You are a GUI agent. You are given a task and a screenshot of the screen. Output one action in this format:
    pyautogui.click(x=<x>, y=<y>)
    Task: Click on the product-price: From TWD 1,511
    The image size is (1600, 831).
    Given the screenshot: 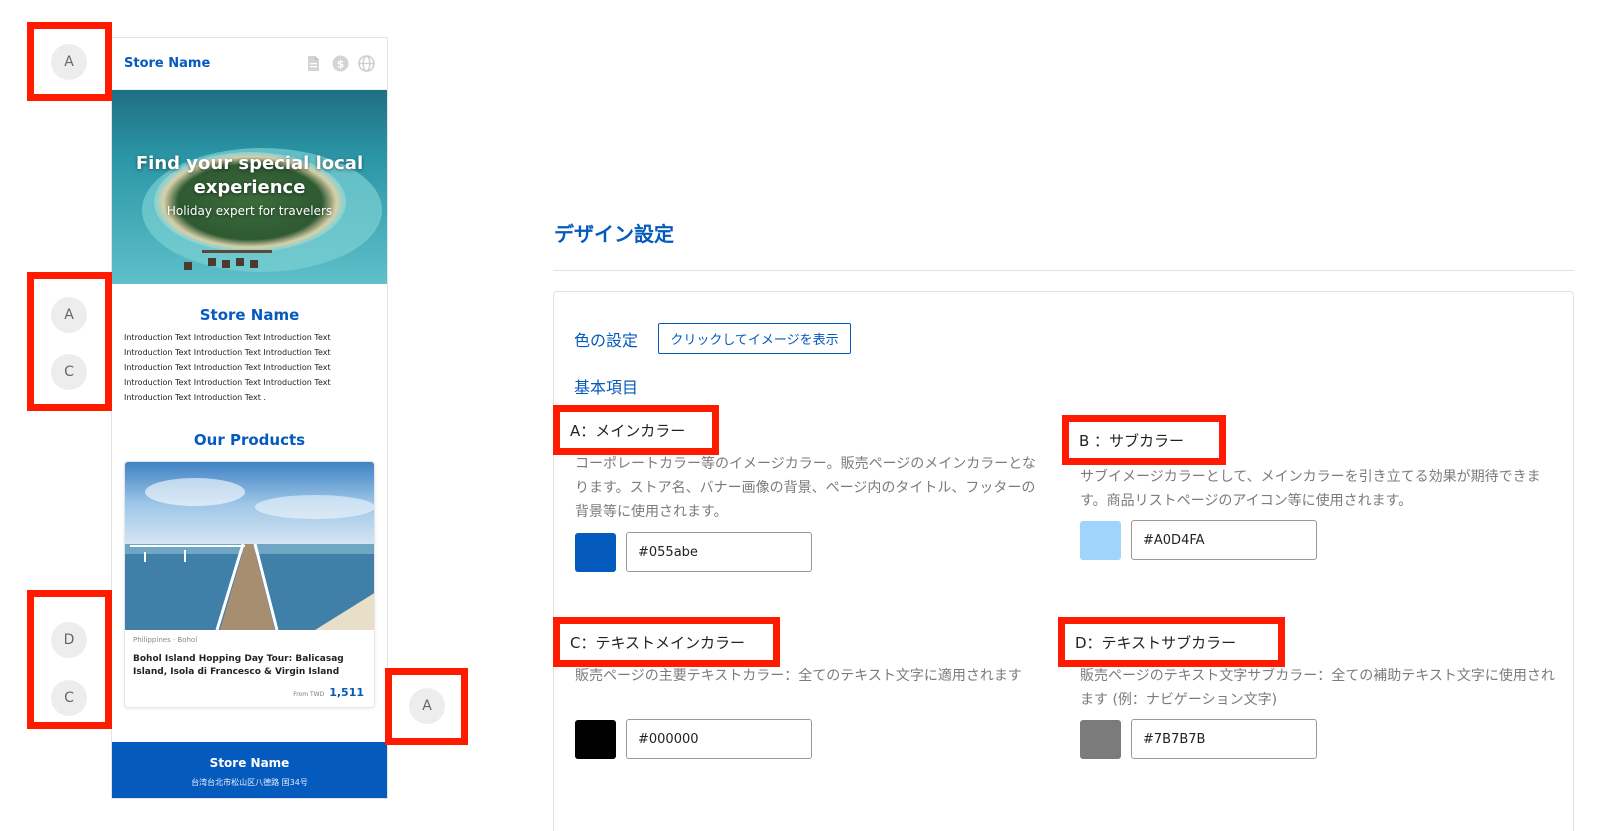 What is the action you would take?
    pyautogui.click(x=249, y=689)
    